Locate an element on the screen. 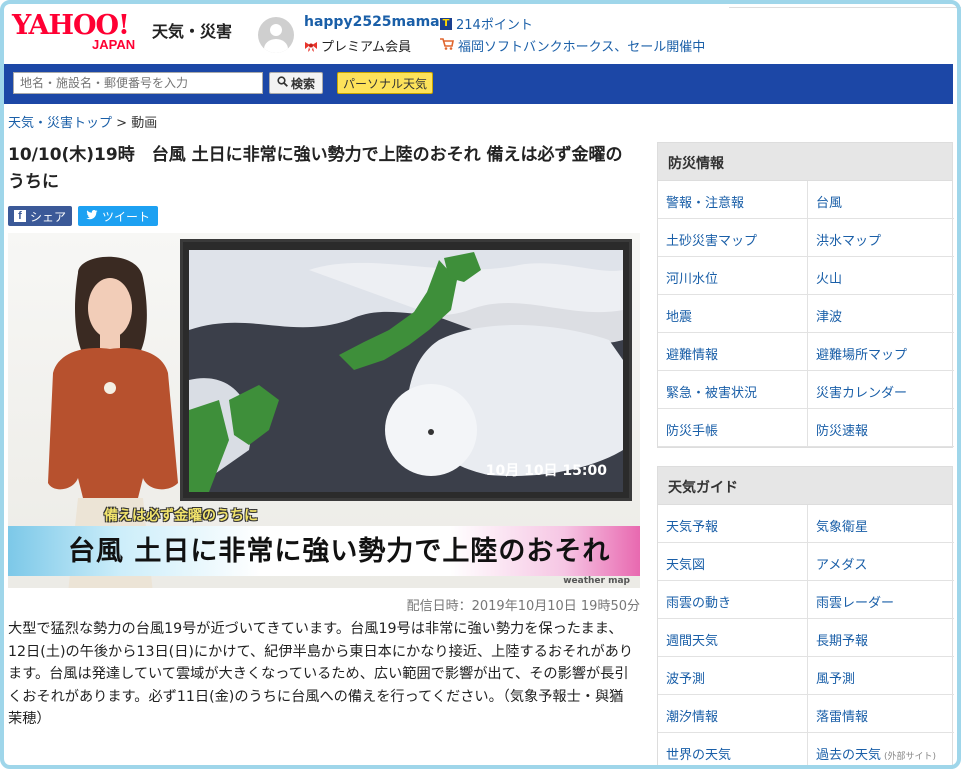  twitter-tweet-button: ツイート is located at coordinates (118, 216).